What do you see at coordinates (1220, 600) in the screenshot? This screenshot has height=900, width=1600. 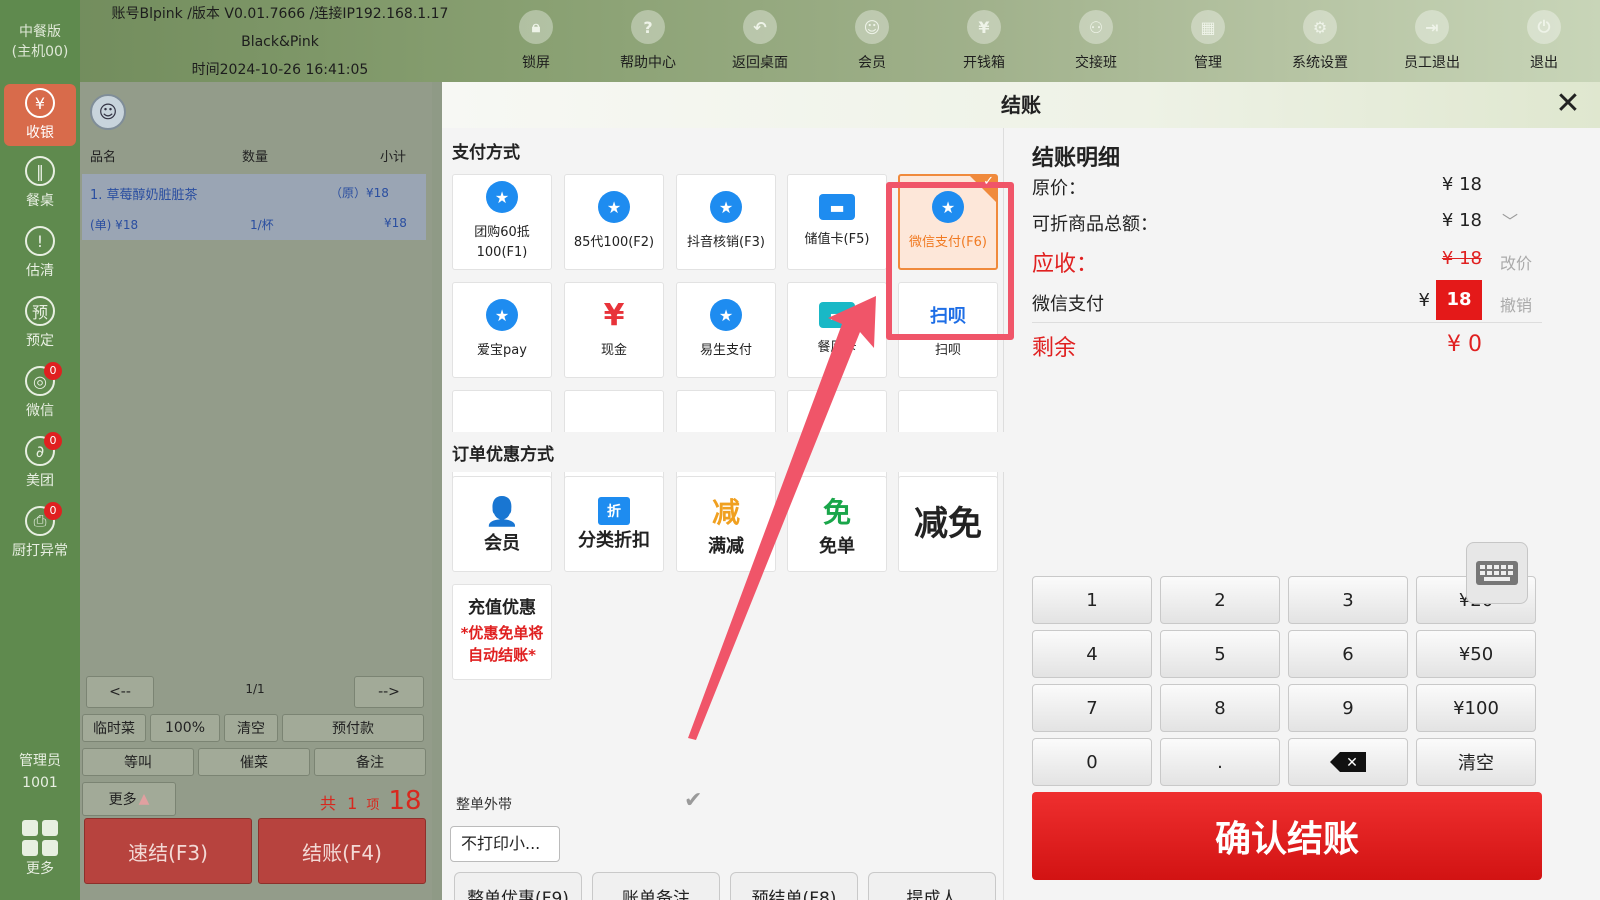 I see `key-2: 2` at bounding box center [1220, 600].